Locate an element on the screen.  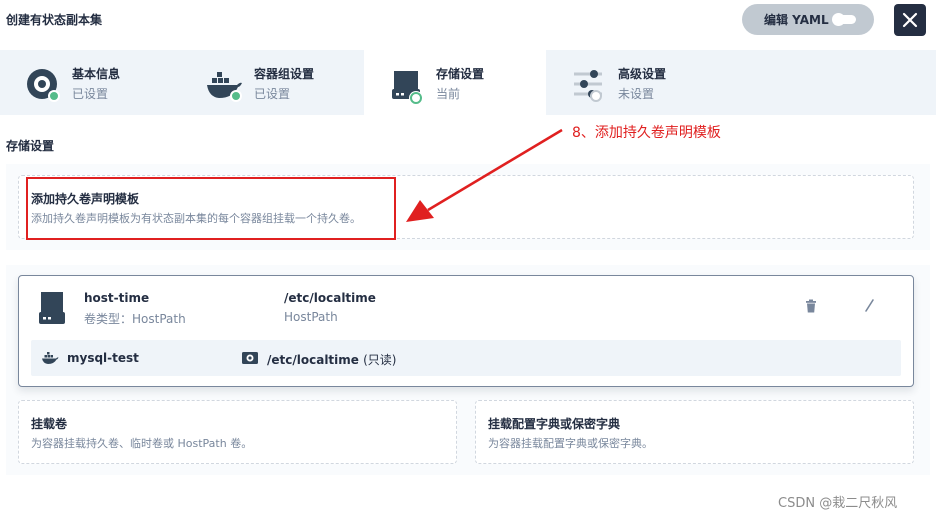
tab-container-settings: 容器组设置 已设置 is located at coordinates (273, 82).